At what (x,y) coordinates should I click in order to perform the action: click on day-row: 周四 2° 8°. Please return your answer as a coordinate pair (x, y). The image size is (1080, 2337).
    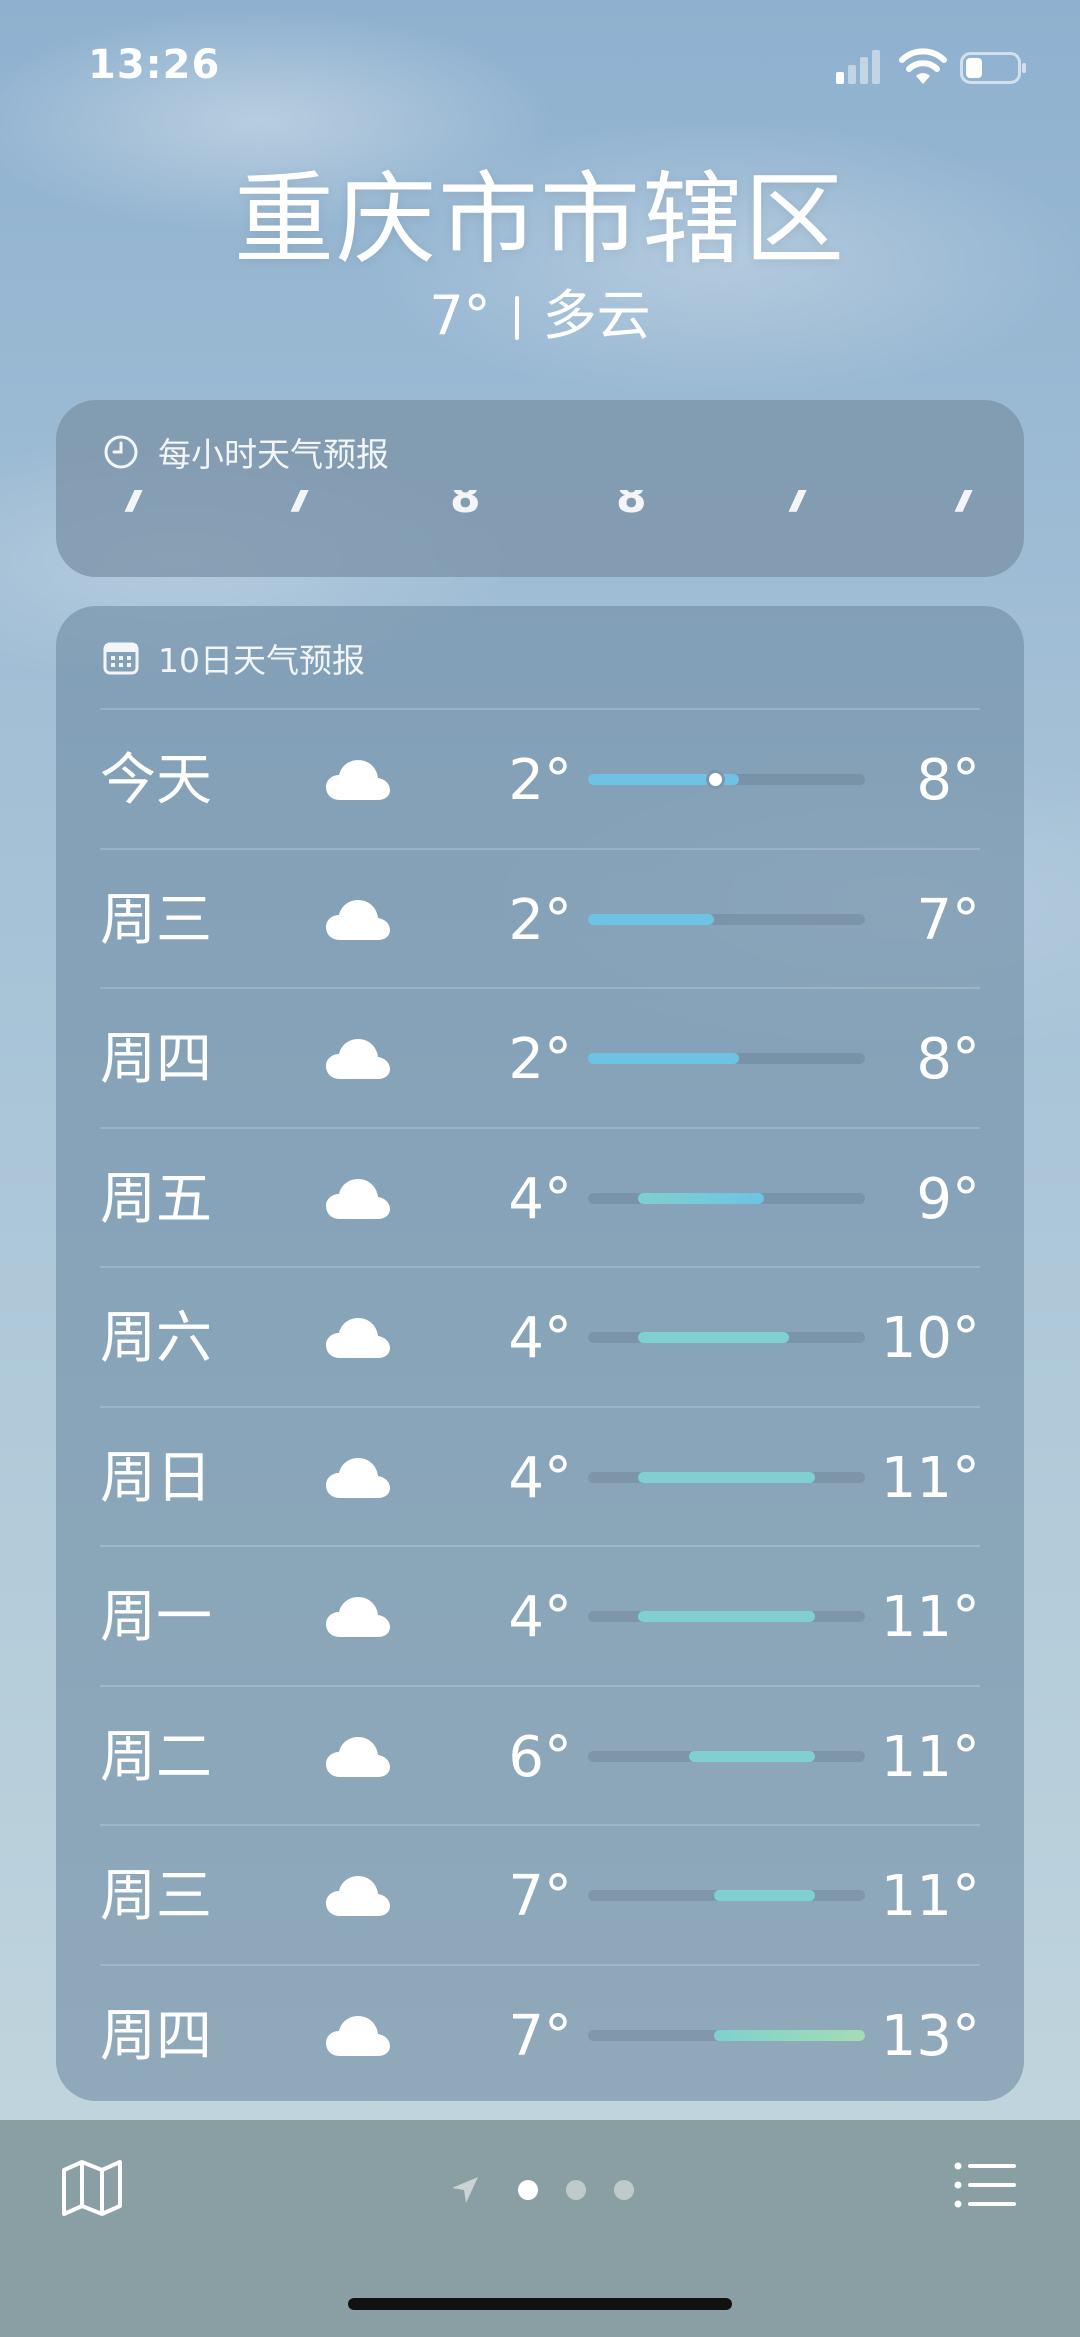
    Looking at the image, I should click on (540, 1058).